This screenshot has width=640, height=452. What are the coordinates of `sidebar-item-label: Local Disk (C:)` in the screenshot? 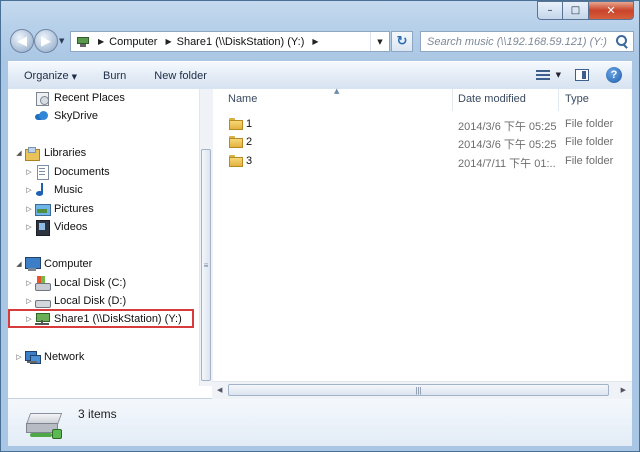 It's located at (90, 283).